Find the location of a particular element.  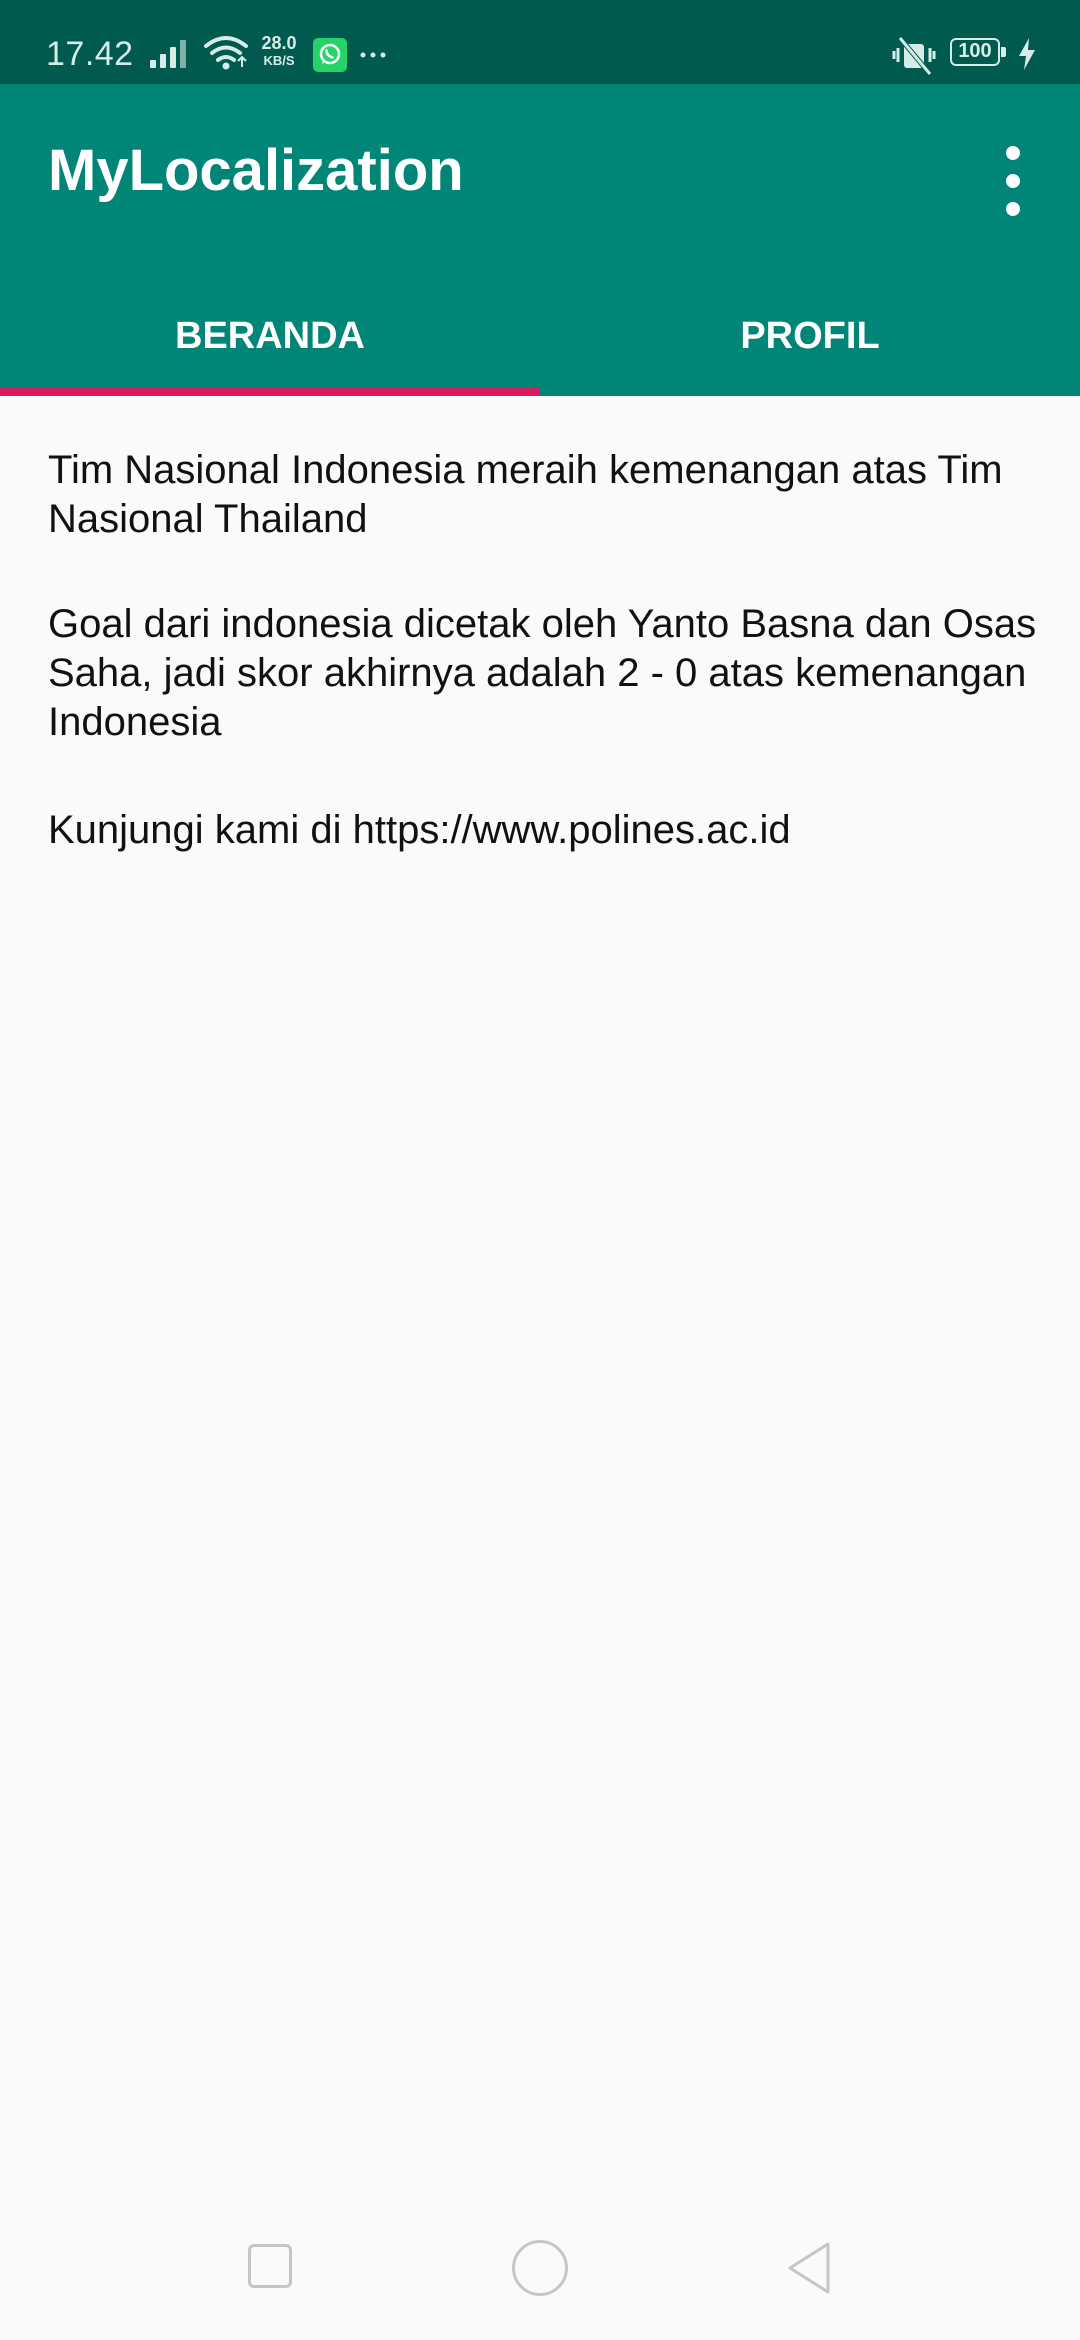

navigation-bar is located at coordinates (540, 2274).